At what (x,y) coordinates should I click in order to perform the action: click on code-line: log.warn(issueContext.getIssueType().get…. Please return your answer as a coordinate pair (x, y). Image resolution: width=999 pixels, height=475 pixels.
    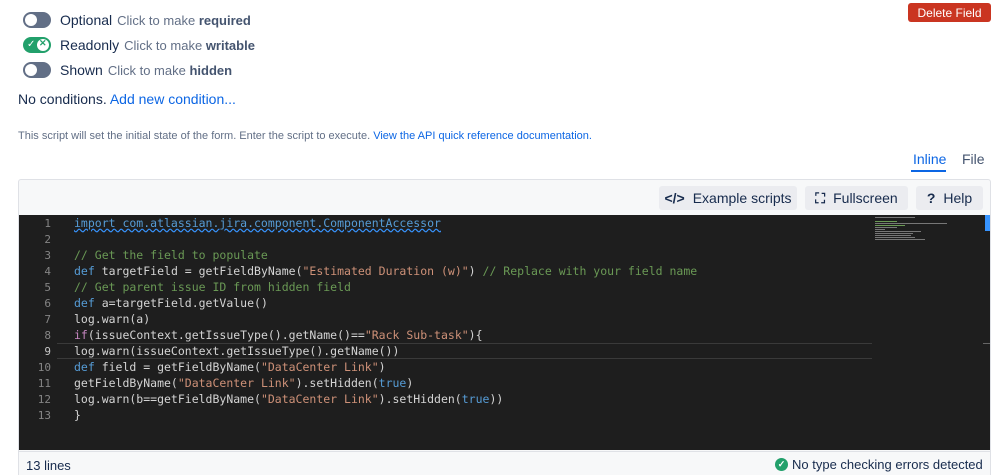
    Looking at the image, I should click on (236, 351).